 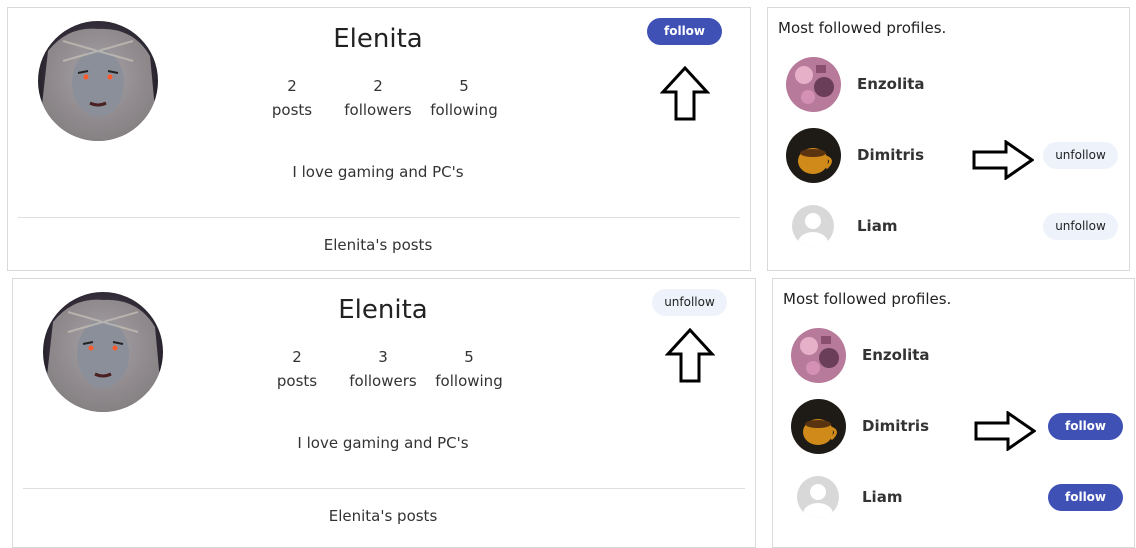 I want to click on unfollow-button: unfollow, so click(x=689, y=302).